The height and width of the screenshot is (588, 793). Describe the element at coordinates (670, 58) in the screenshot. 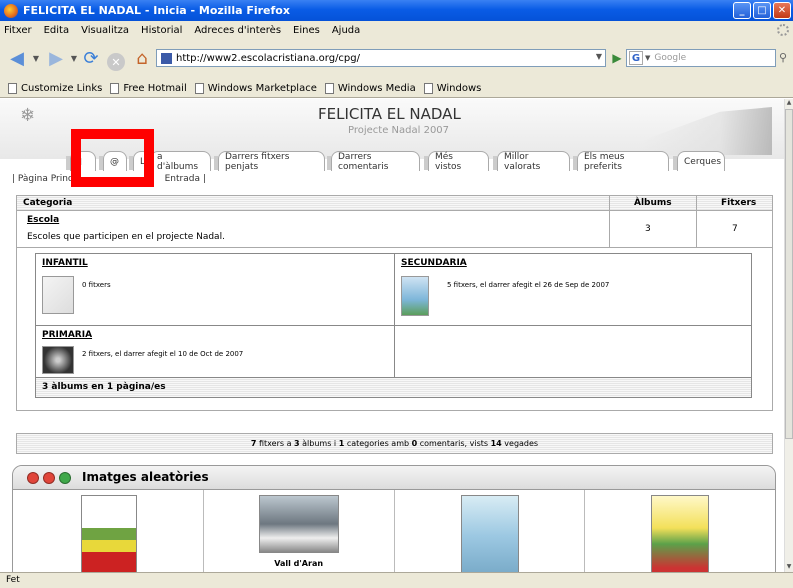

I see `search-placeholder: Google` at that location.